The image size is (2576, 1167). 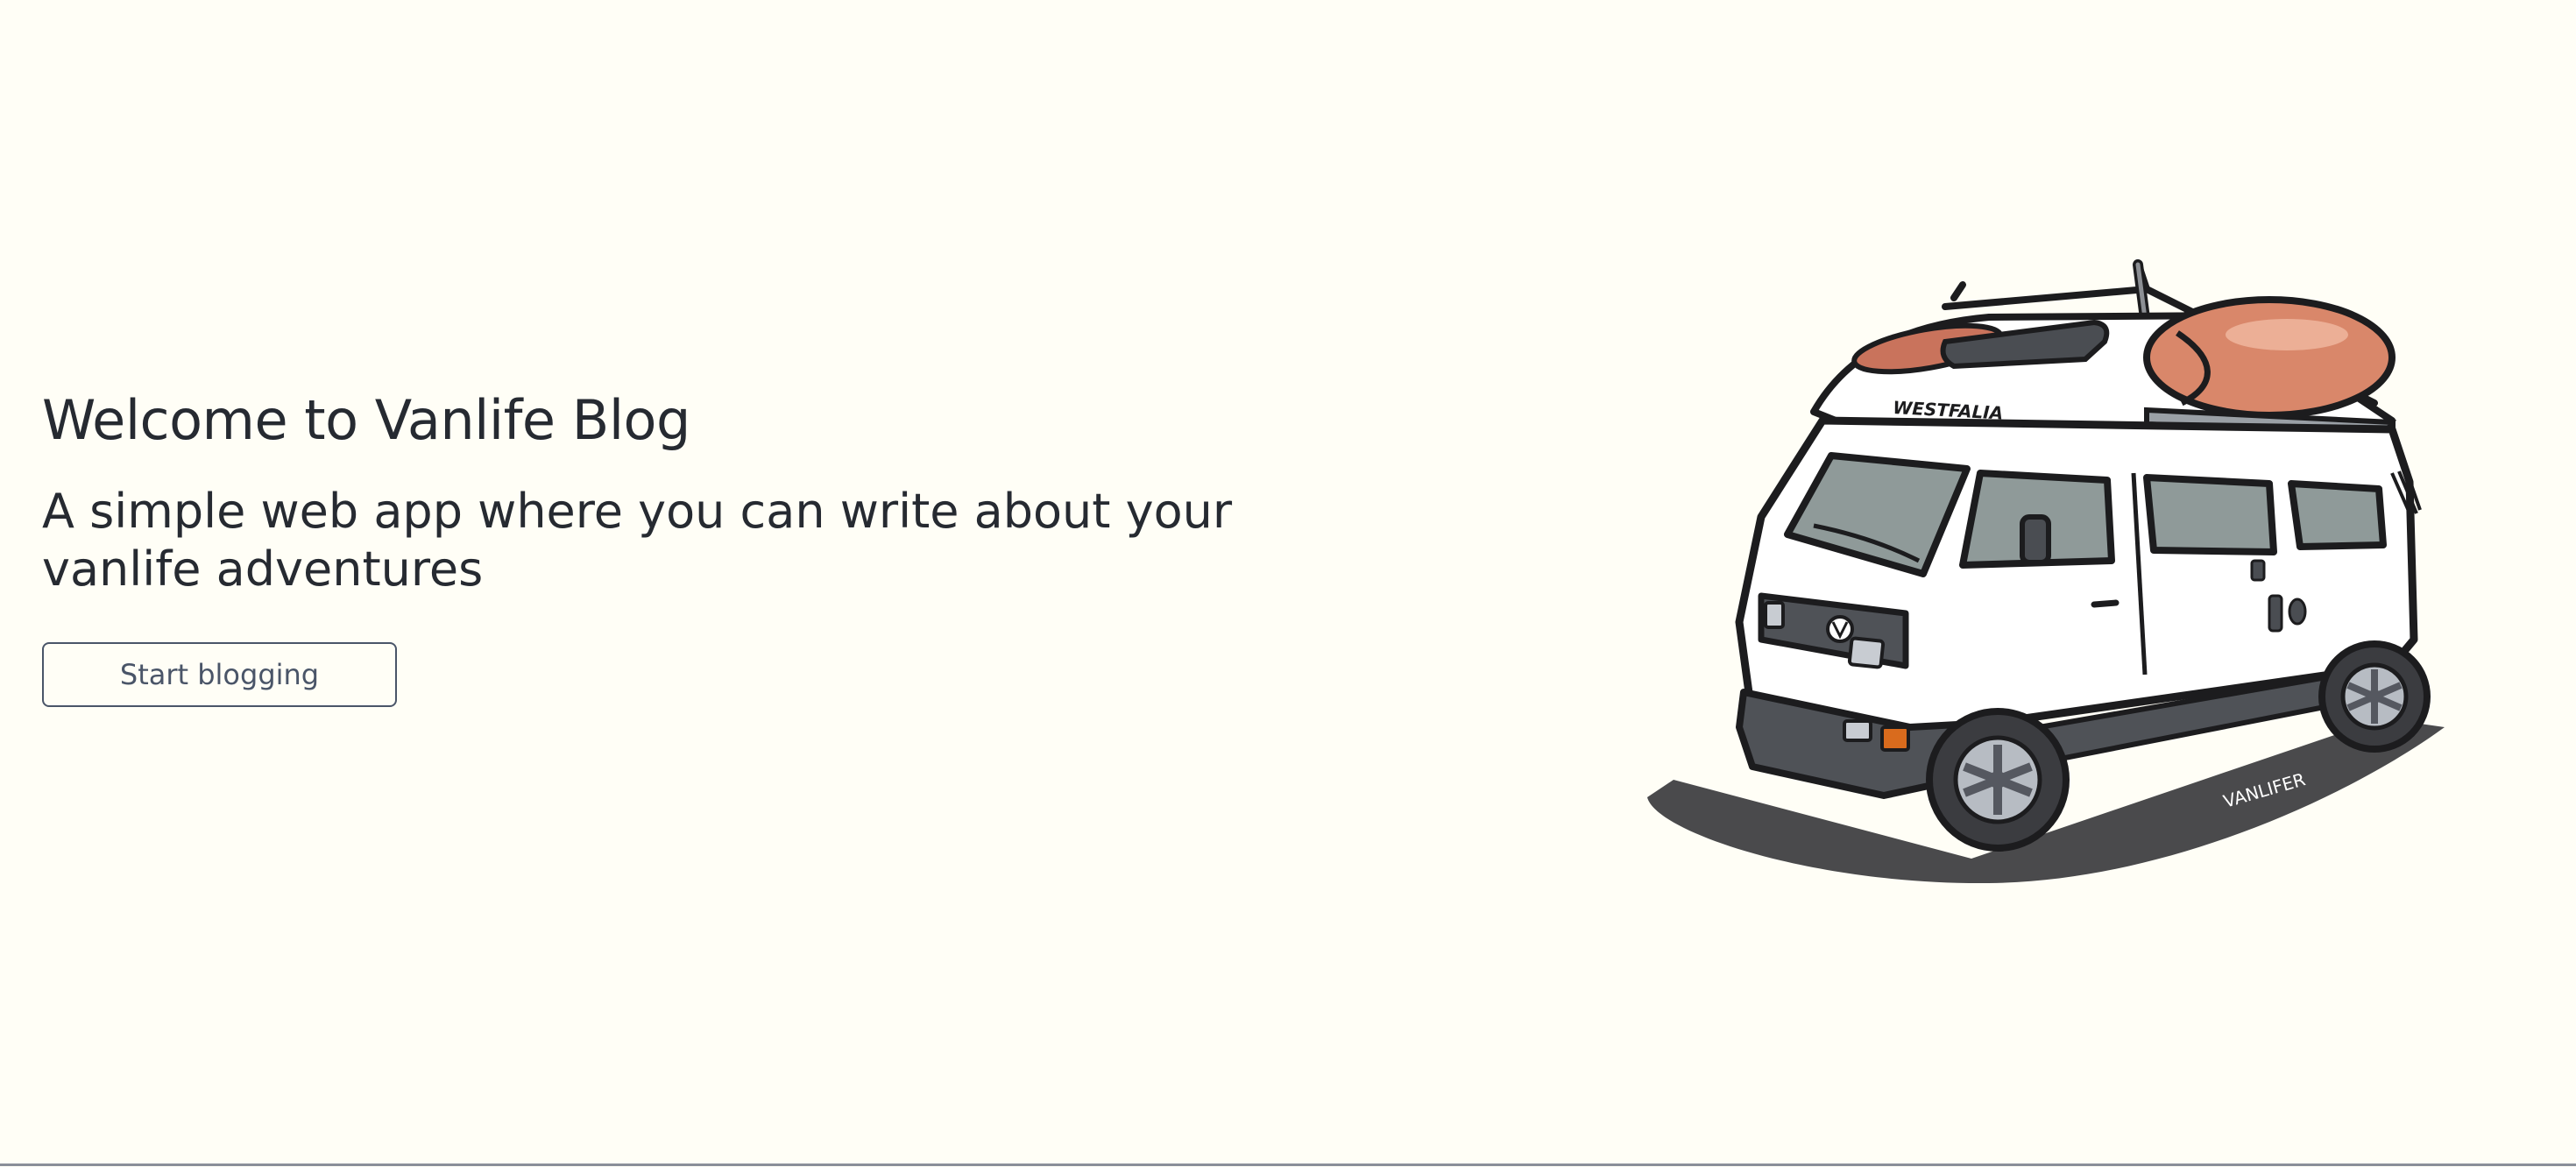 I want to click on side-mirror, so click(x=2035, y=539).